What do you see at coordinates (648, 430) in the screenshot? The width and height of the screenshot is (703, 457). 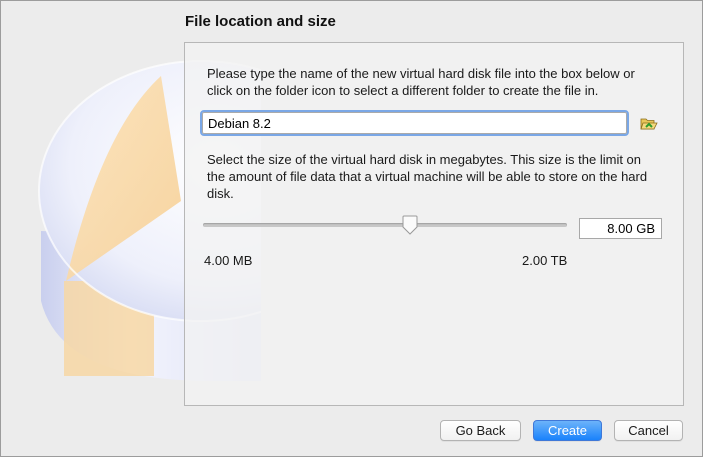 I see `cancel-button: Cancel` at bounding box center [648, 430].